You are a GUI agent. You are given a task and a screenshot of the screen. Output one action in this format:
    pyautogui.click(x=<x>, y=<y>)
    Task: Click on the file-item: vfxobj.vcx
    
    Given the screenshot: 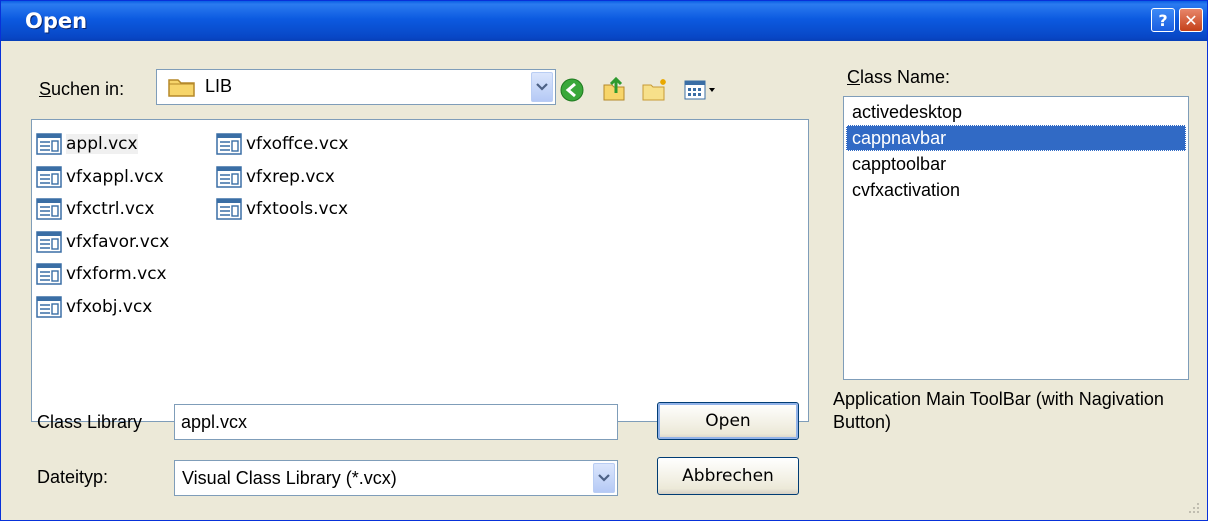 What is the action you would take?
    pyautogui.click(x=94, y=307)
    